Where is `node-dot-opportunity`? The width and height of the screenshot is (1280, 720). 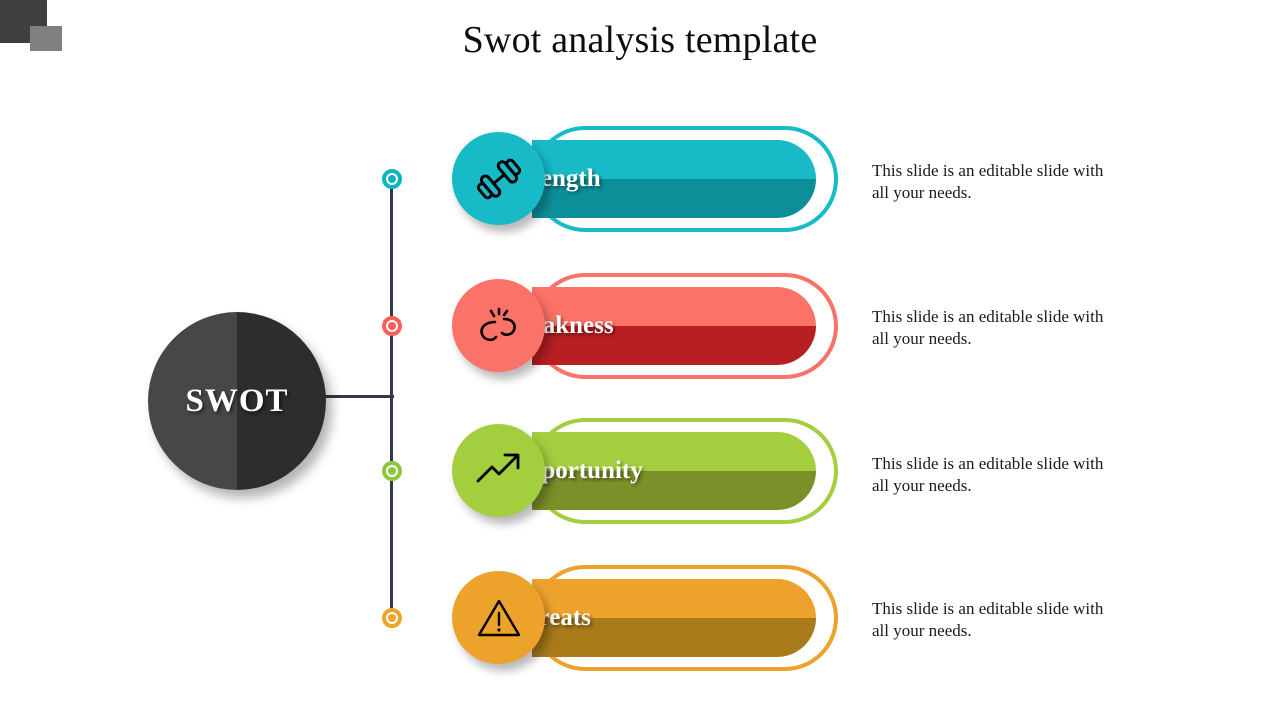 node-dot-opportunity is located at coordinates (392, 471).